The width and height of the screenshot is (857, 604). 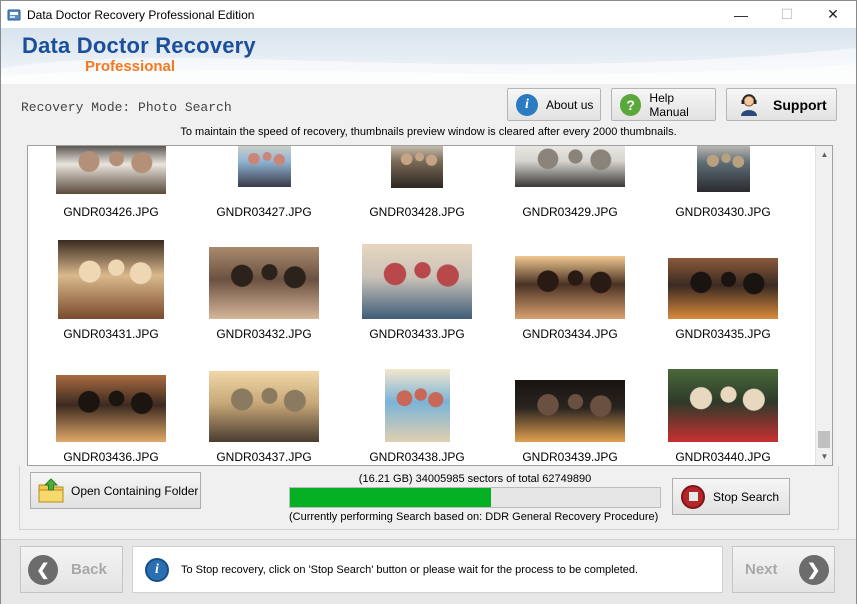 I want to click on header-banner: Data Doctor Recovery Professional, so click(x=428, y=56).